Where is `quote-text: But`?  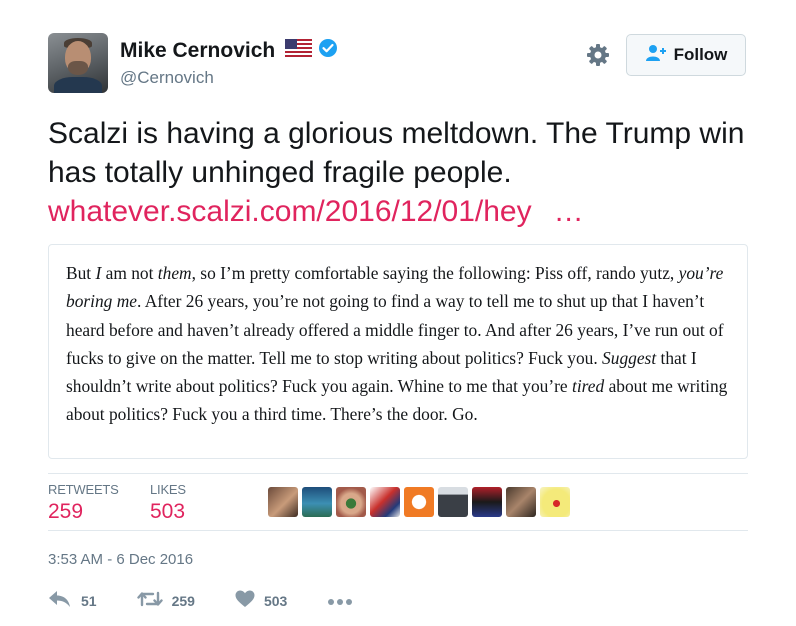
quote-text: But is located at coordinates (81, 273).